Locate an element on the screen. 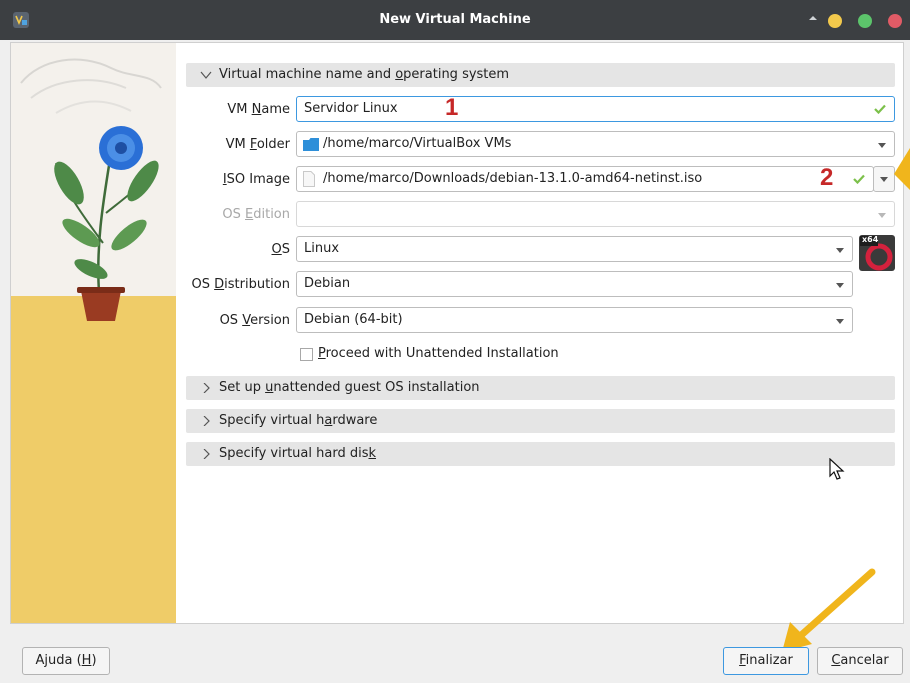  unattended-install-checkbox is located at coordinates (306, 354).